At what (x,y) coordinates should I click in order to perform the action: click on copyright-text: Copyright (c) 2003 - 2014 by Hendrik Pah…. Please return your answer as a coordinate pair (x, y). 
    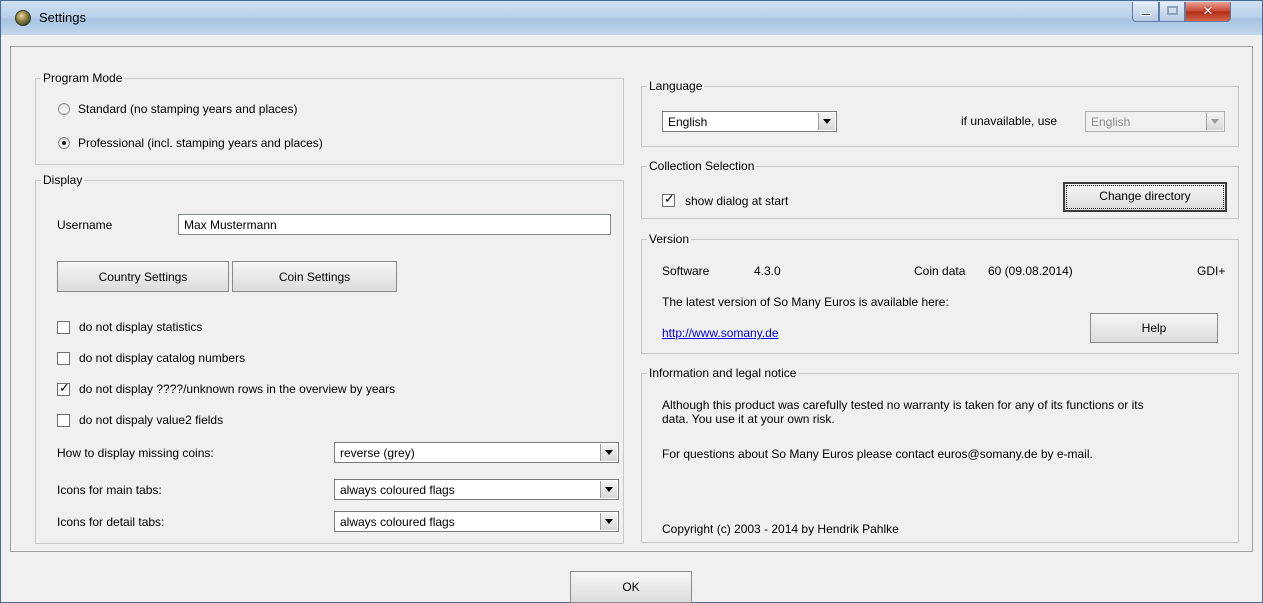
    Looking at the image, I should click on (780, 529).